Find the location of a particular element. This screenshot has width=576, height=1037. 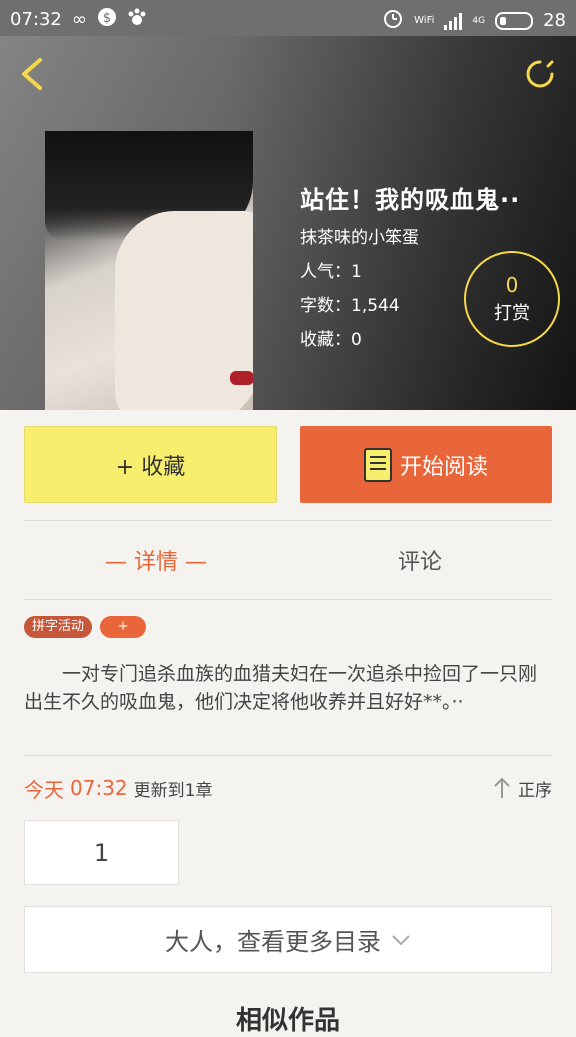

chapter-label: 1 is located at coordinates (101, 852).